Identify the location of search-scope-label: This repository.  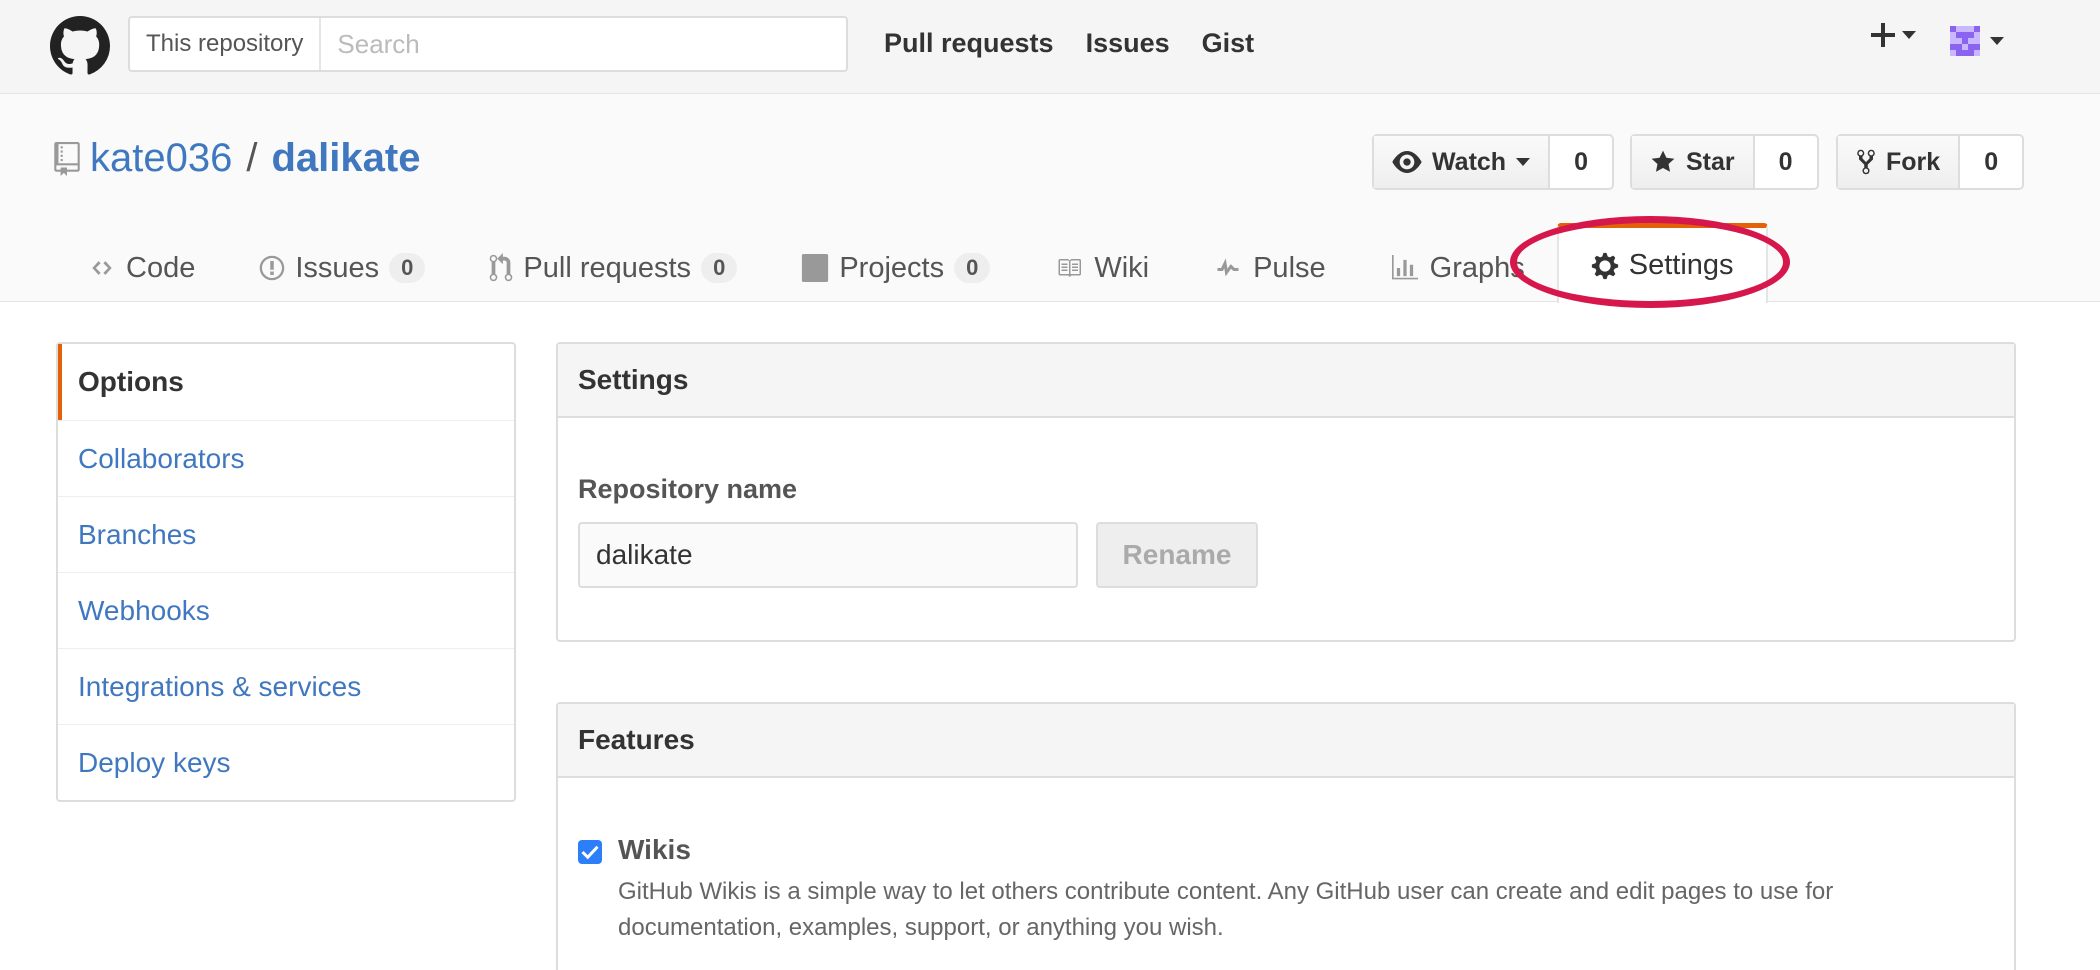
(226, 44).